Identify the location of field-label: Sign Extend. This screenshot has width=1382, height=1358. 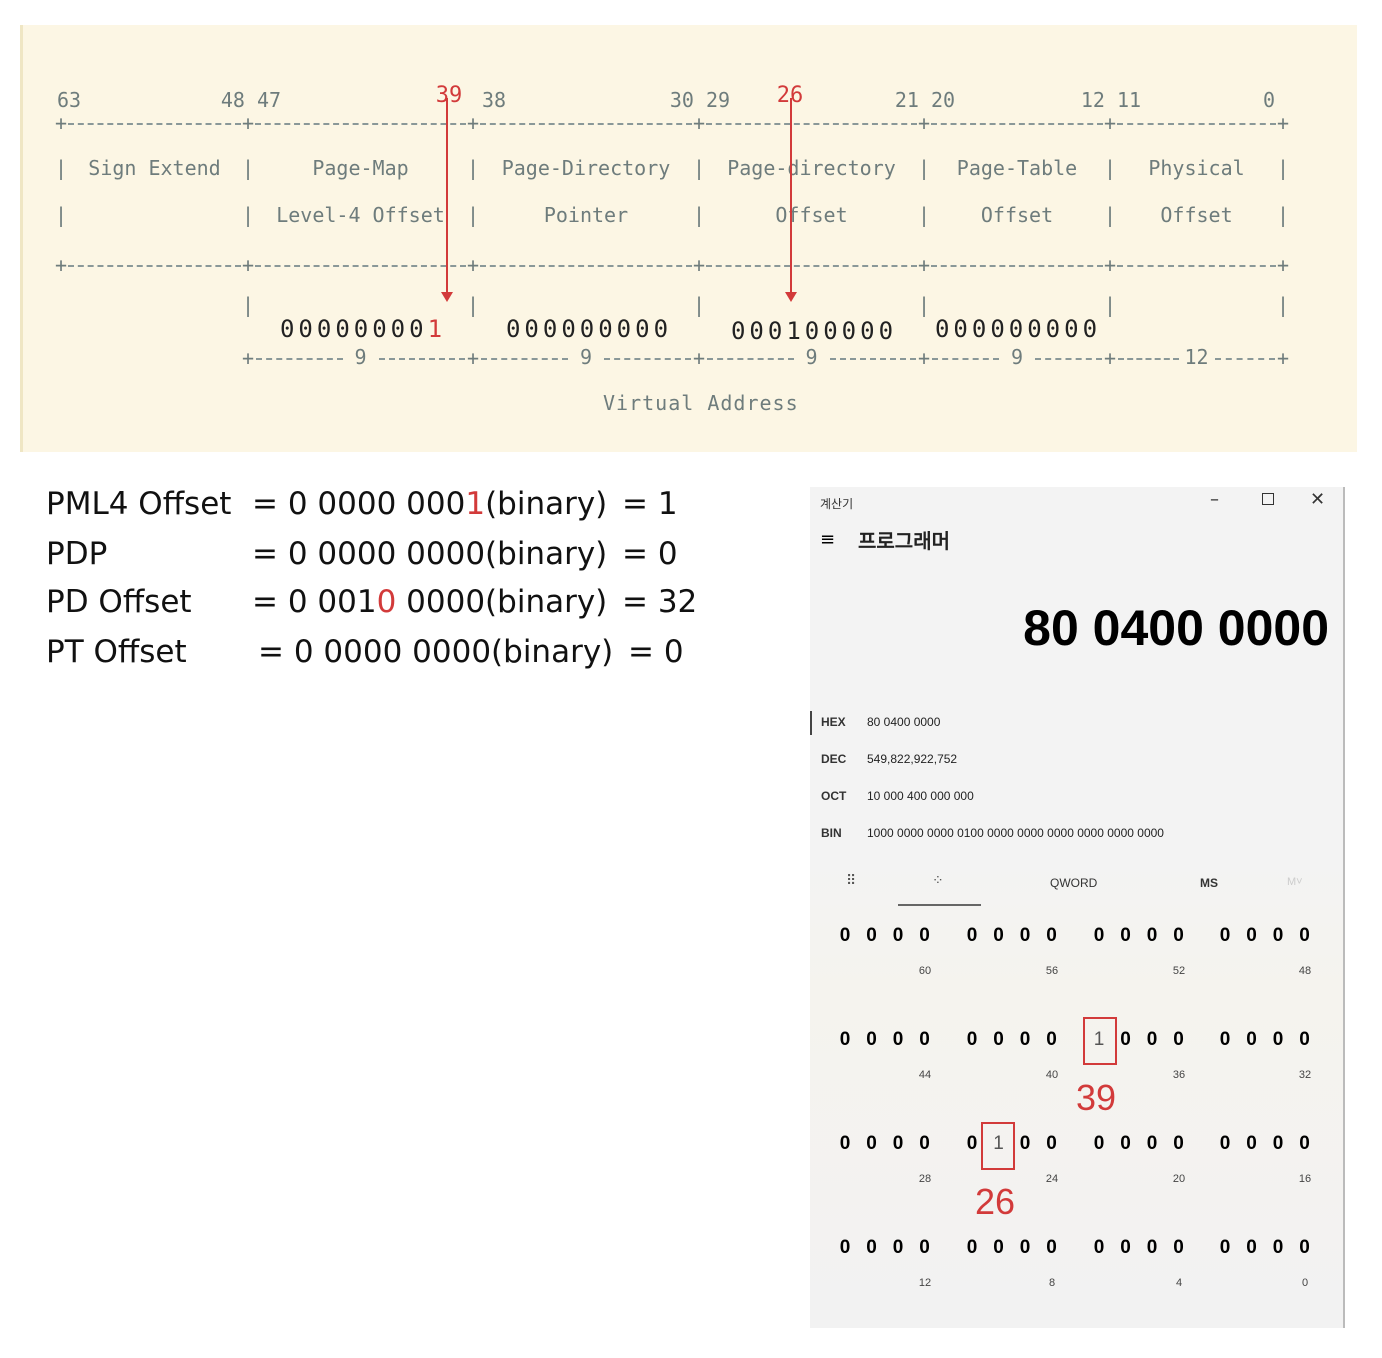
(154, 168).